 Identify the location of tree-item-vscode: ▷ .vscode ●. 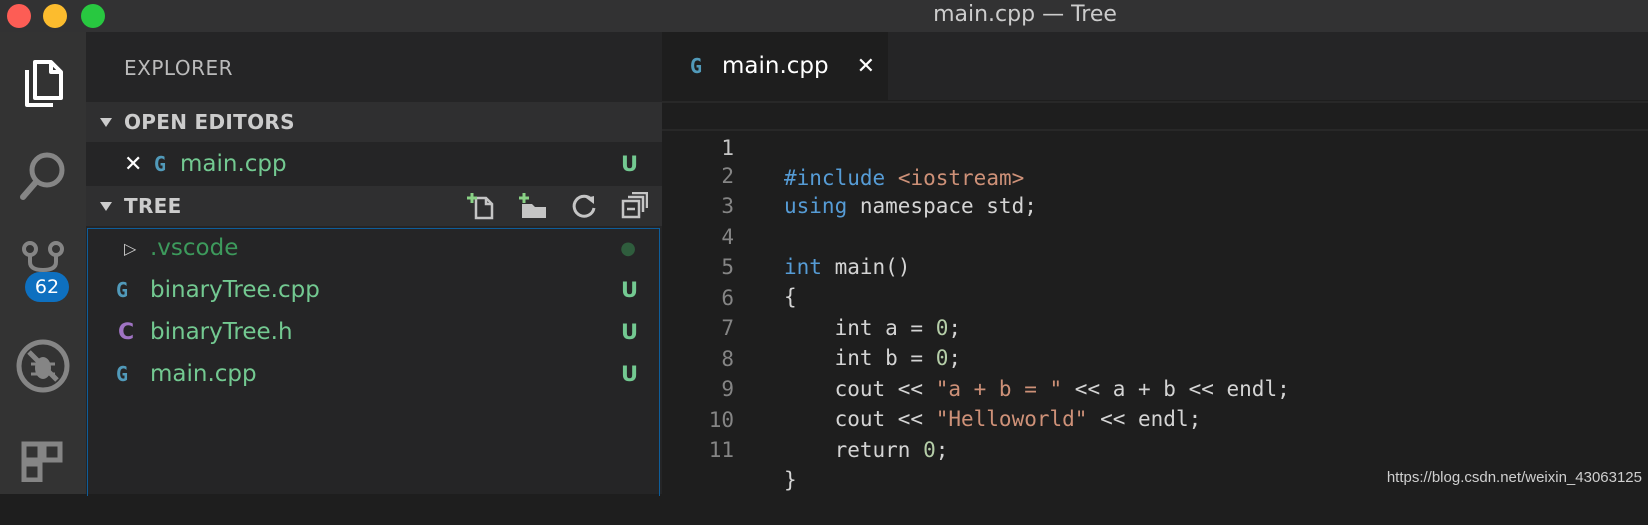
(374, 248).